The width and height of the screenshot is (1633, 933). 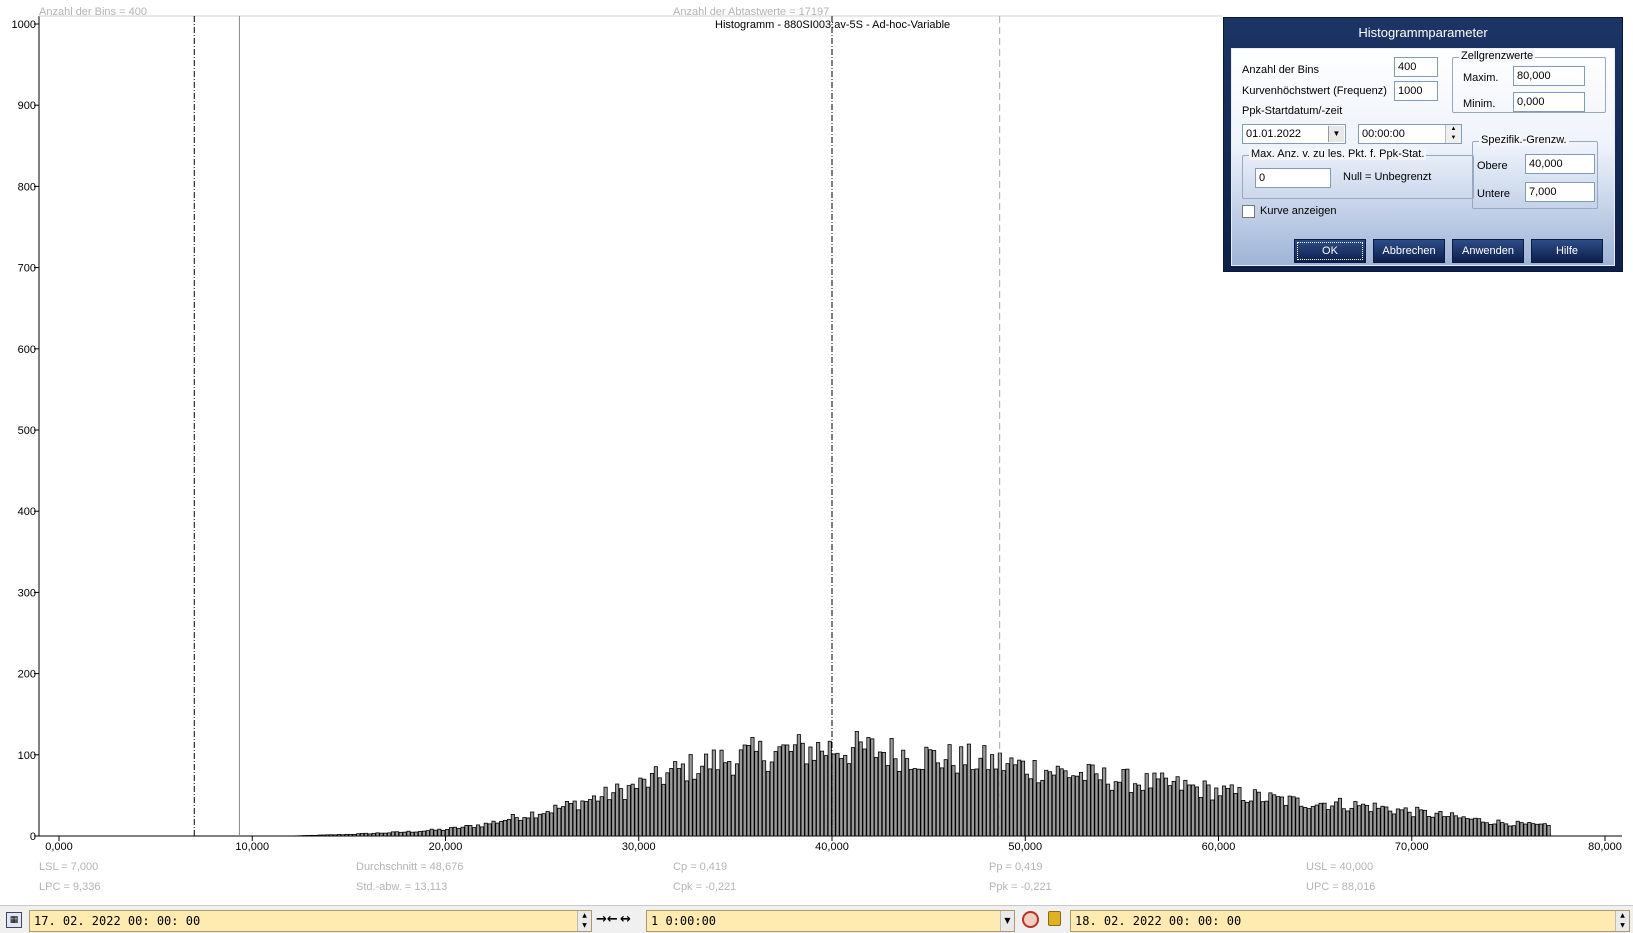 I want to click on lpc-stat: LPC = 9,336, so click(x=69, y=887).